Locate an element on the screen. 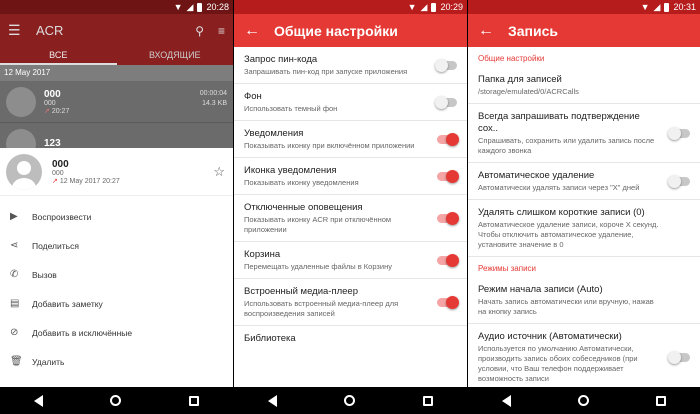  notifications-toggle is located at coordinates (448, 139).